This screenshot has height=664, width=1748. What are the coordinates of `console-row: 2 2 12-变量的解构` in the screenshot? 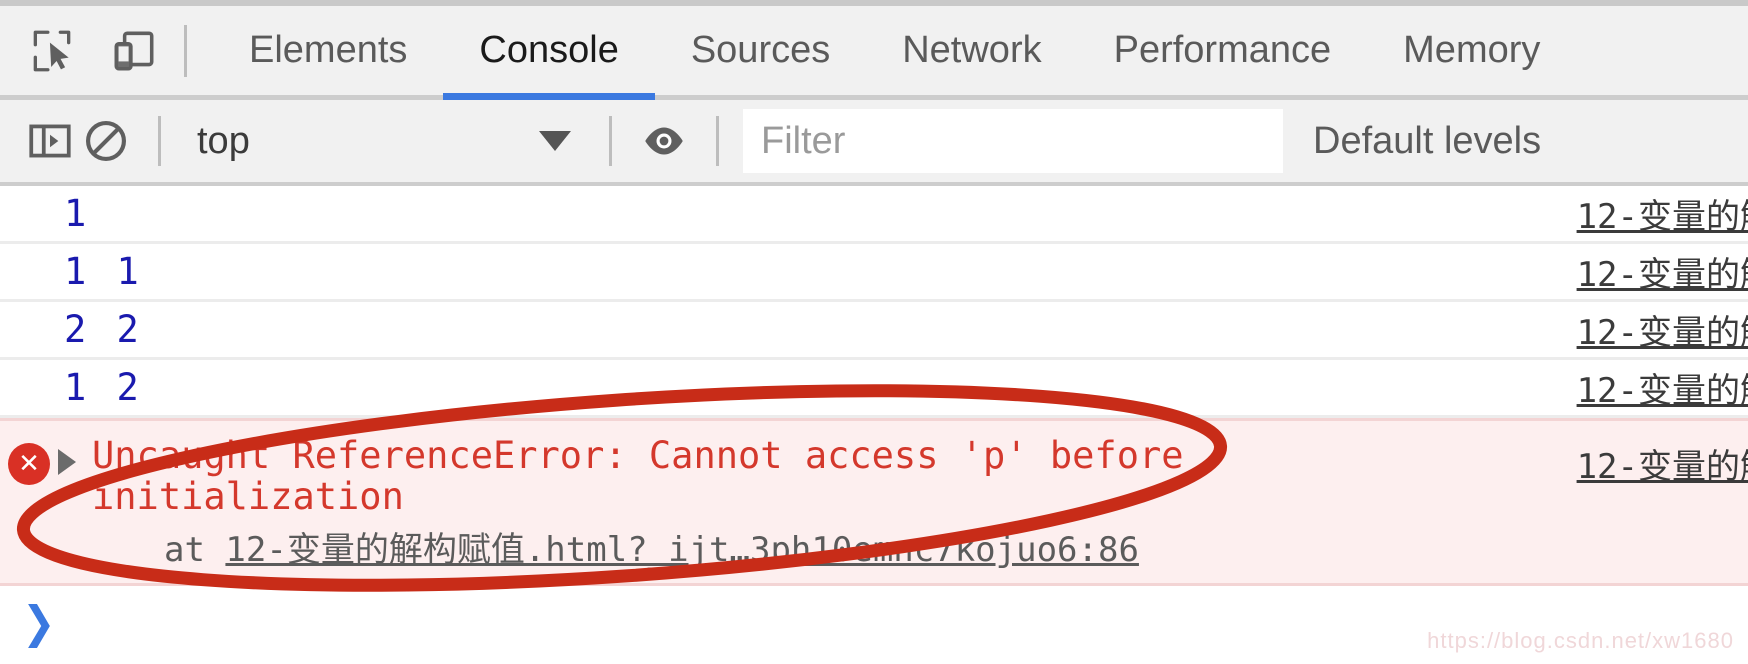 It's located at (874, 331).